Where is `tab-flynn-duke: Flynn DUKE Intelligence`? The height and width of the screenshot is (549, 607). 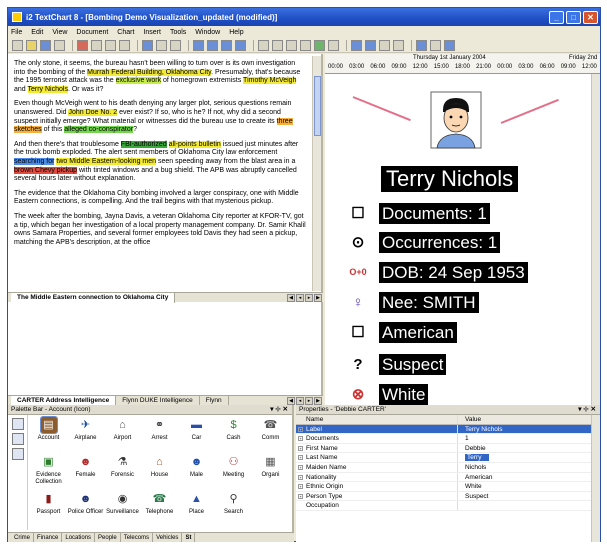
tab-flynn-duke: Flynn DUKE Intelligence is located at coordinates (158, 400).